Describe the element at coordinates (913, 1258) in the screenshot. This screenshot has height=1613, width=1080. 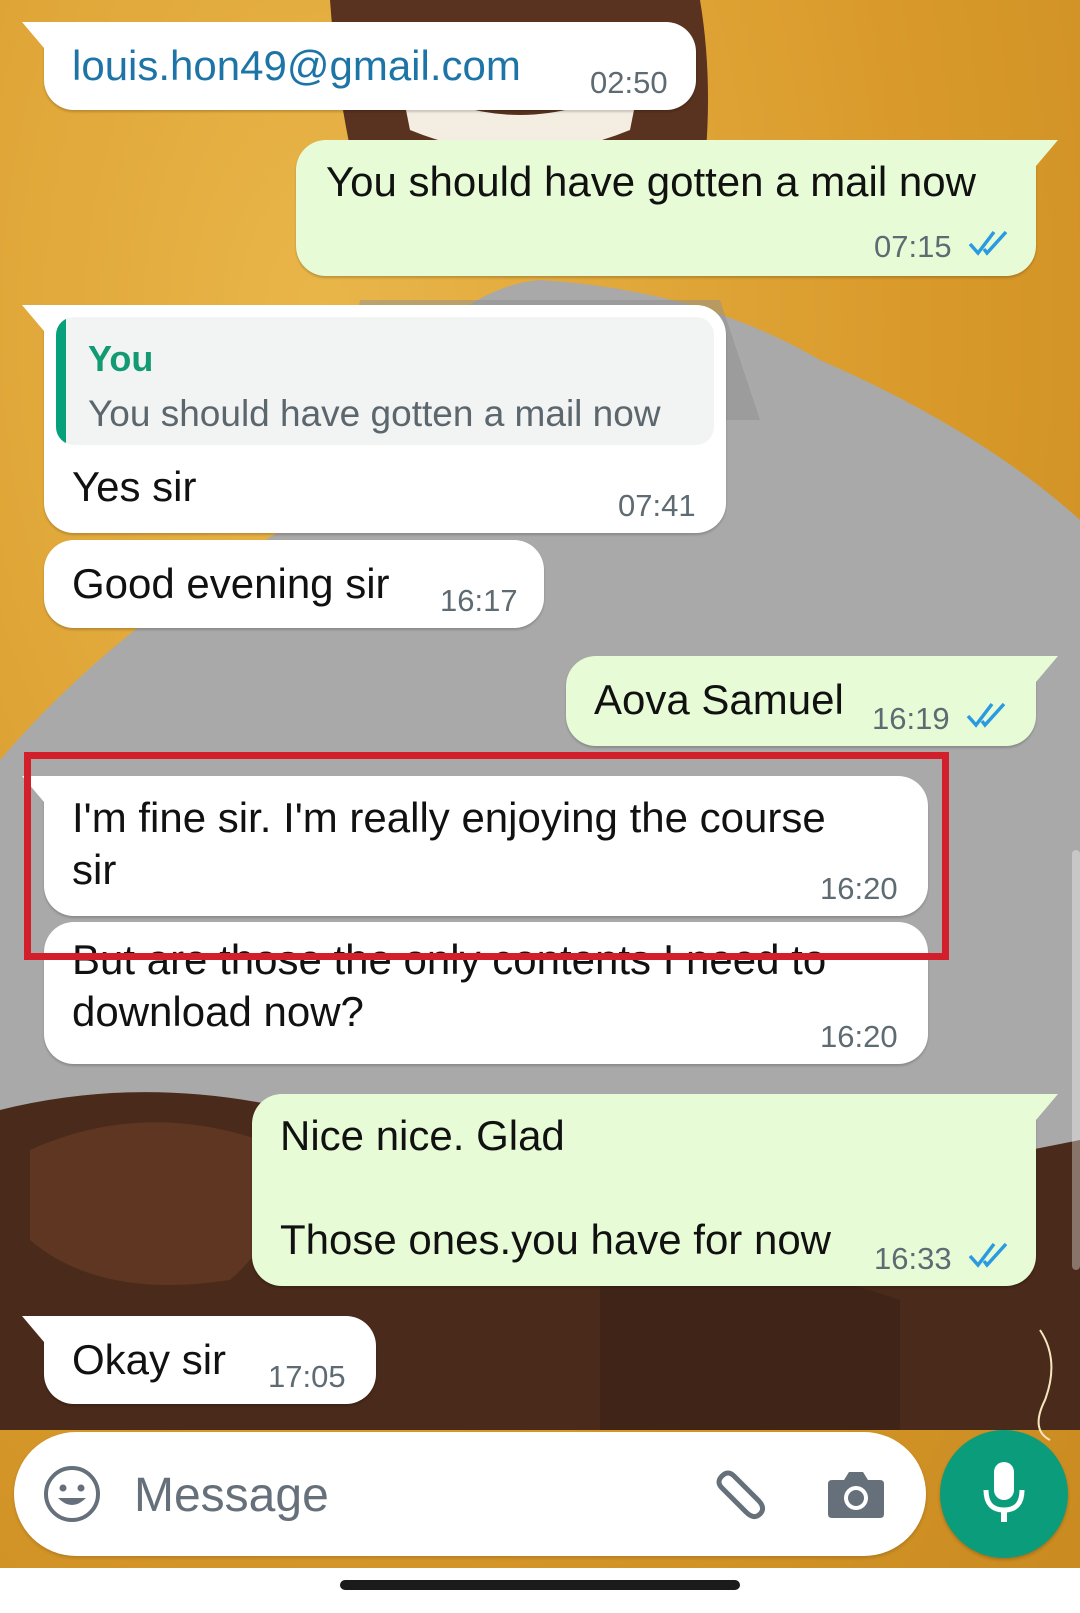
I see `message-time: 16:33` at that location.